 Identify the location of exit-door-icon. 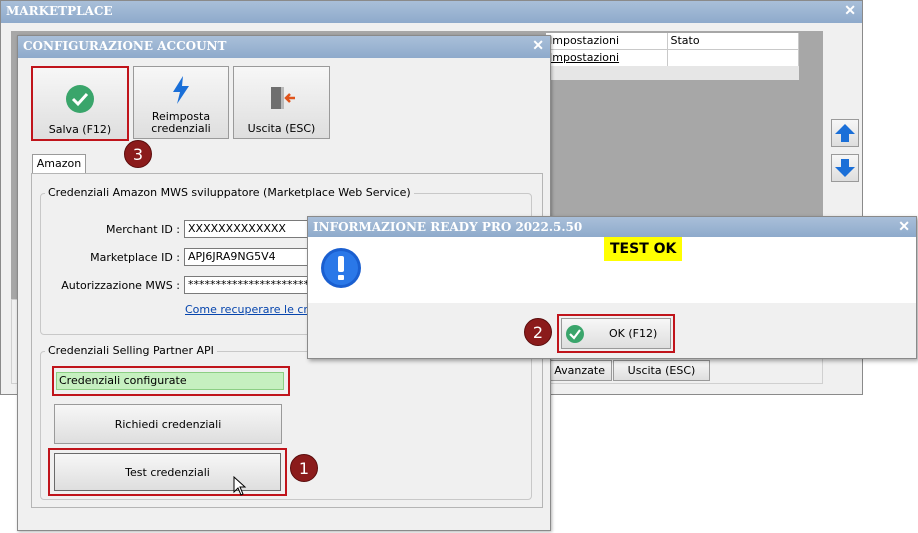
(282, 98).